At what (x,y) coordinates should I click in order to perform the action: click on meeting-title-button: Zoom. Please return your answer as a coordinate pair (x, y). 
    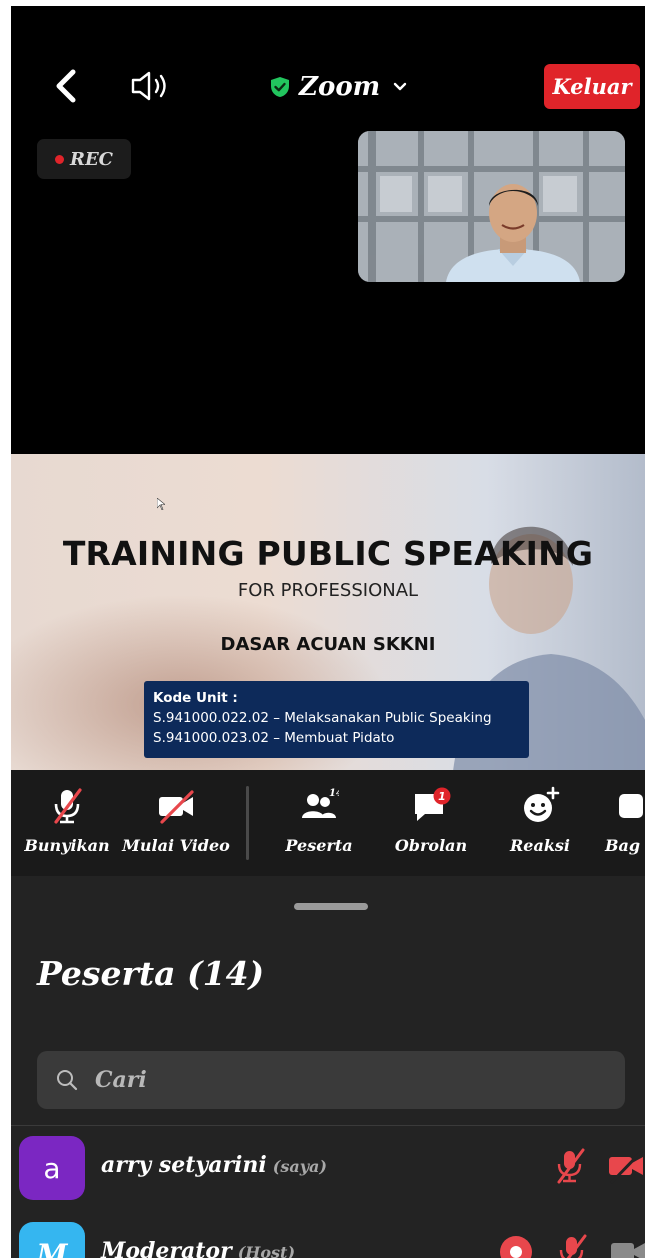
    Looking at the image, I should click on (338, 87).